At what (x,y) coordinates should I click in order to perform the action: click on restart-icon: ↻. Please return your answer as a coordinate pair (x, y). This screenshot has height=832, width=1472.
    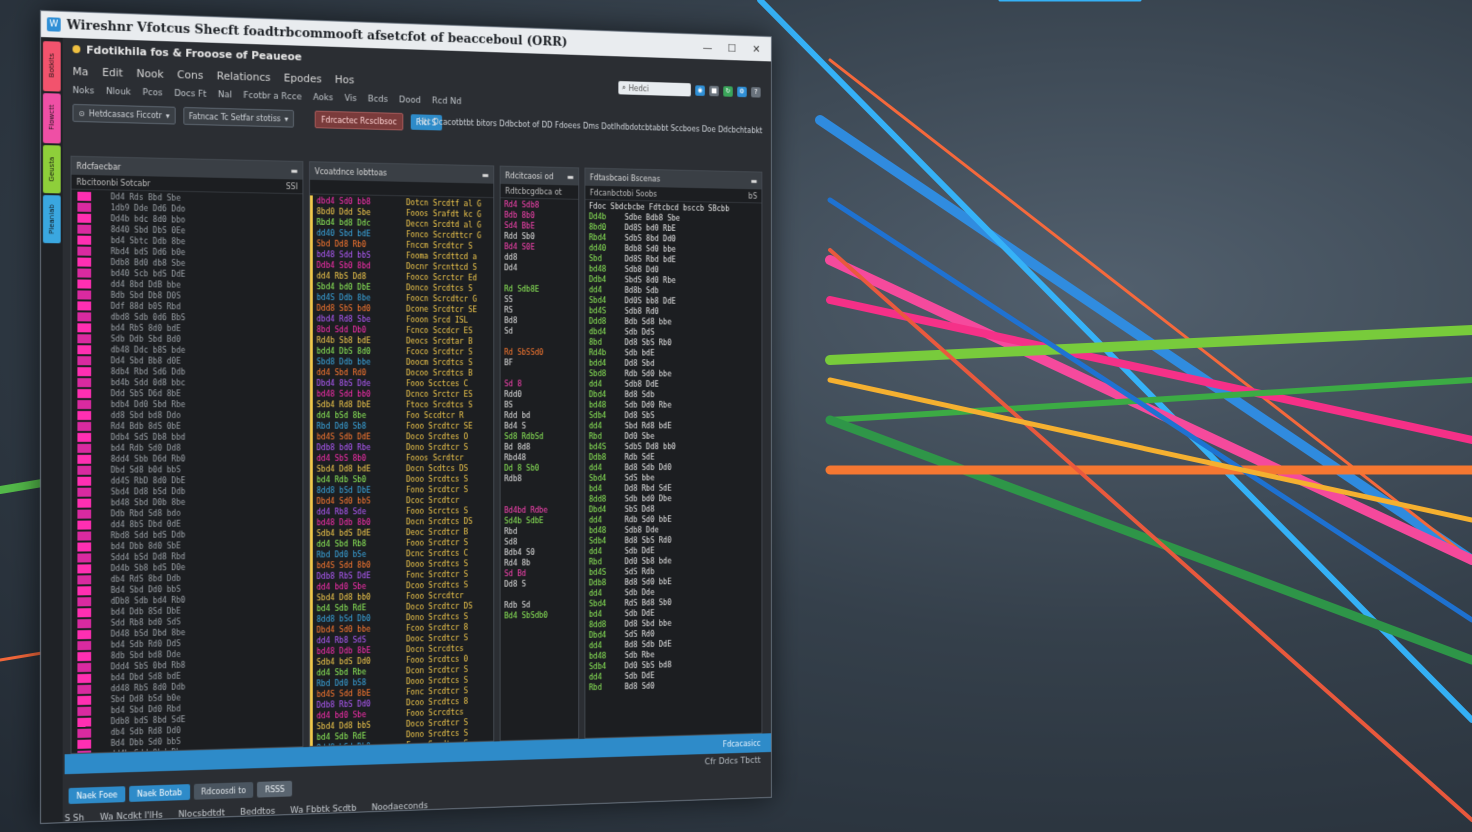
    Looking at the image, I should click on (728, 91).